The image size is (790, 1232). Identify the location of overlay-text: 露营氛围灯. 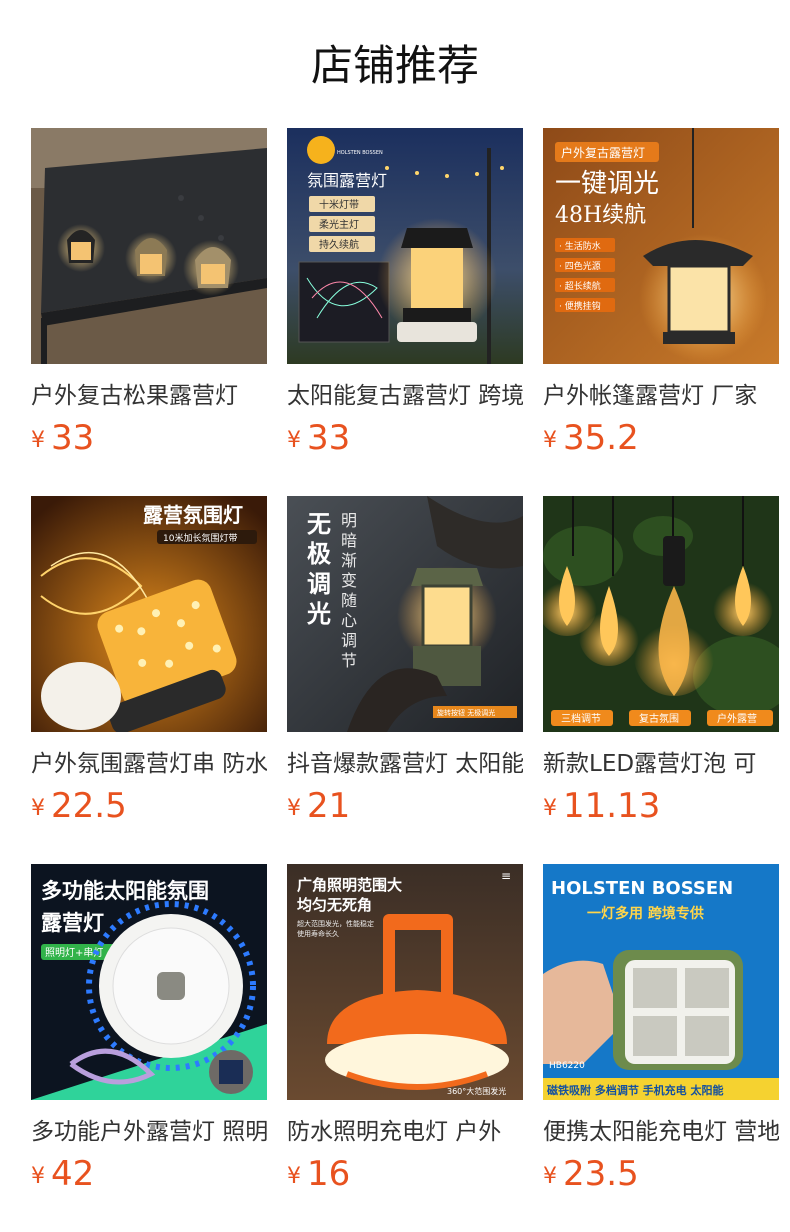
(193, 515).